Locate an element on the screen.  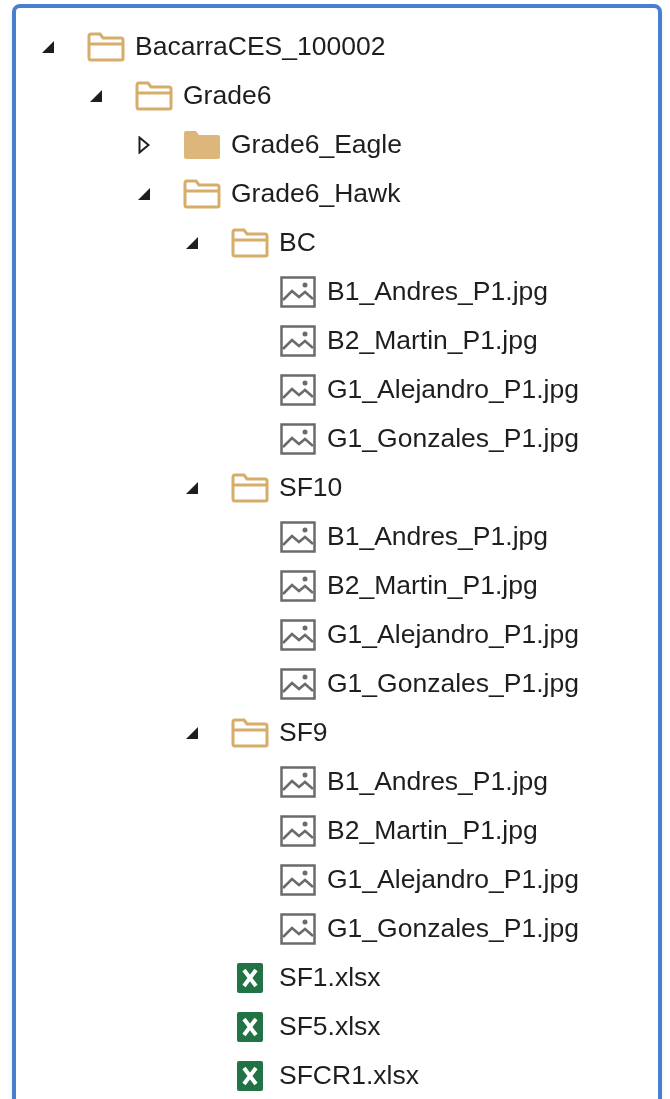
tree-item-label: SF1.xlsx is located at coordinates (330, 977).